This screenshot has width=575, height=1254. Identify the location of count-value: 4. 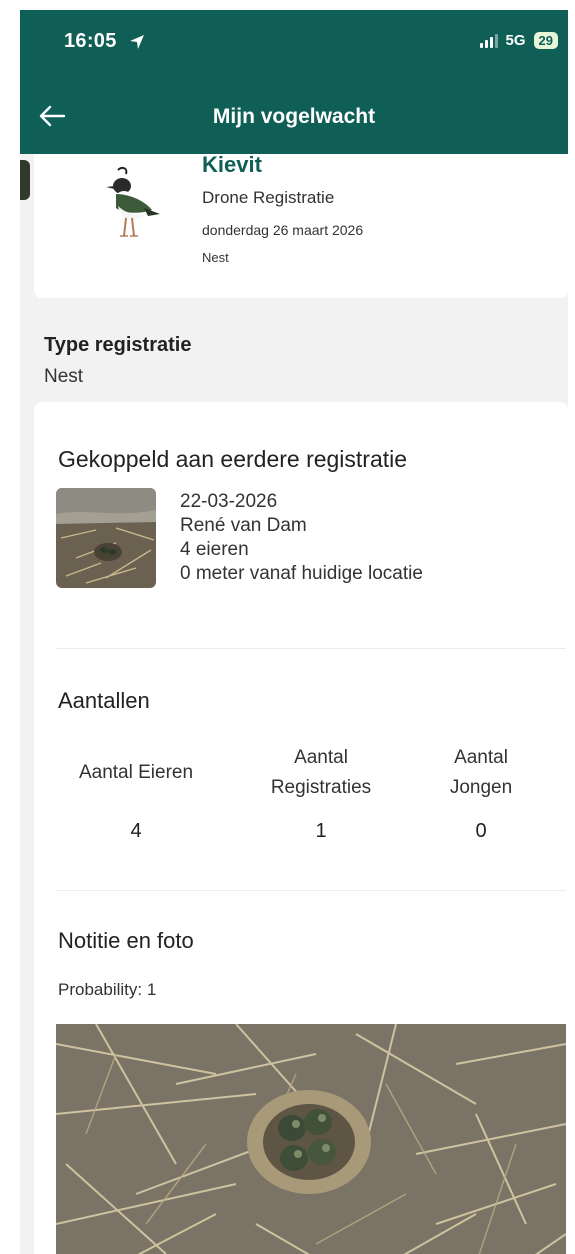
(136, 831).